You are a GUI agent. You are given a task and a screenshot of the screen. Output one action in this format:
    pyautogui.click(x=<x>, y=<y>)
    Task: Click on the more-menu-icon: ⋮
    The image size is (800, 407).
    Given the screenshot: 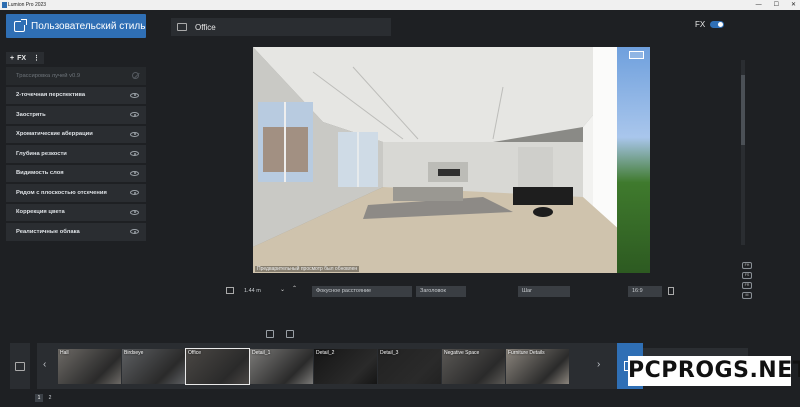 What is the action you would take?
    pyautogui.click(x=36, y=58)
    